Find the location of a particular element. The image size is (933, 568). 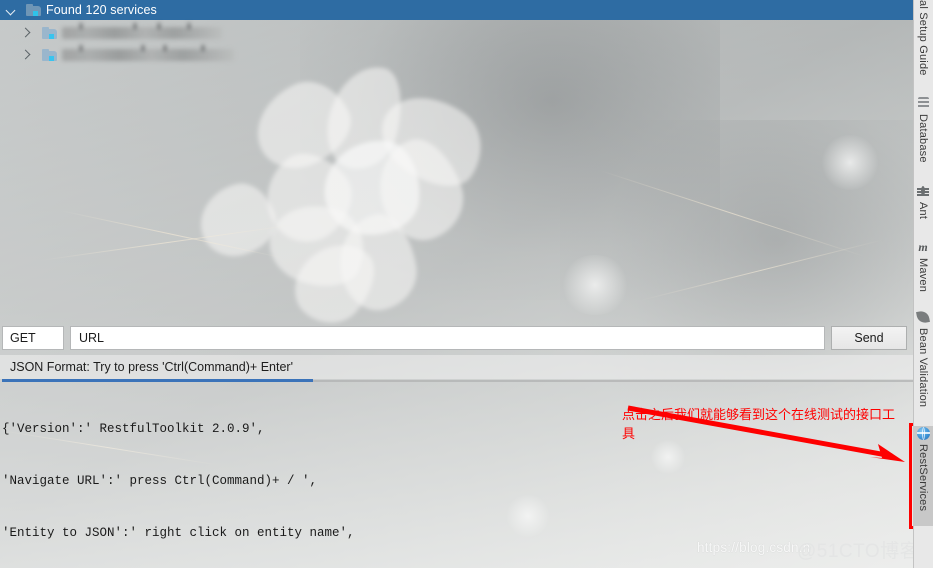

rest-services-globe-icon is located at coordinates (923, 433).